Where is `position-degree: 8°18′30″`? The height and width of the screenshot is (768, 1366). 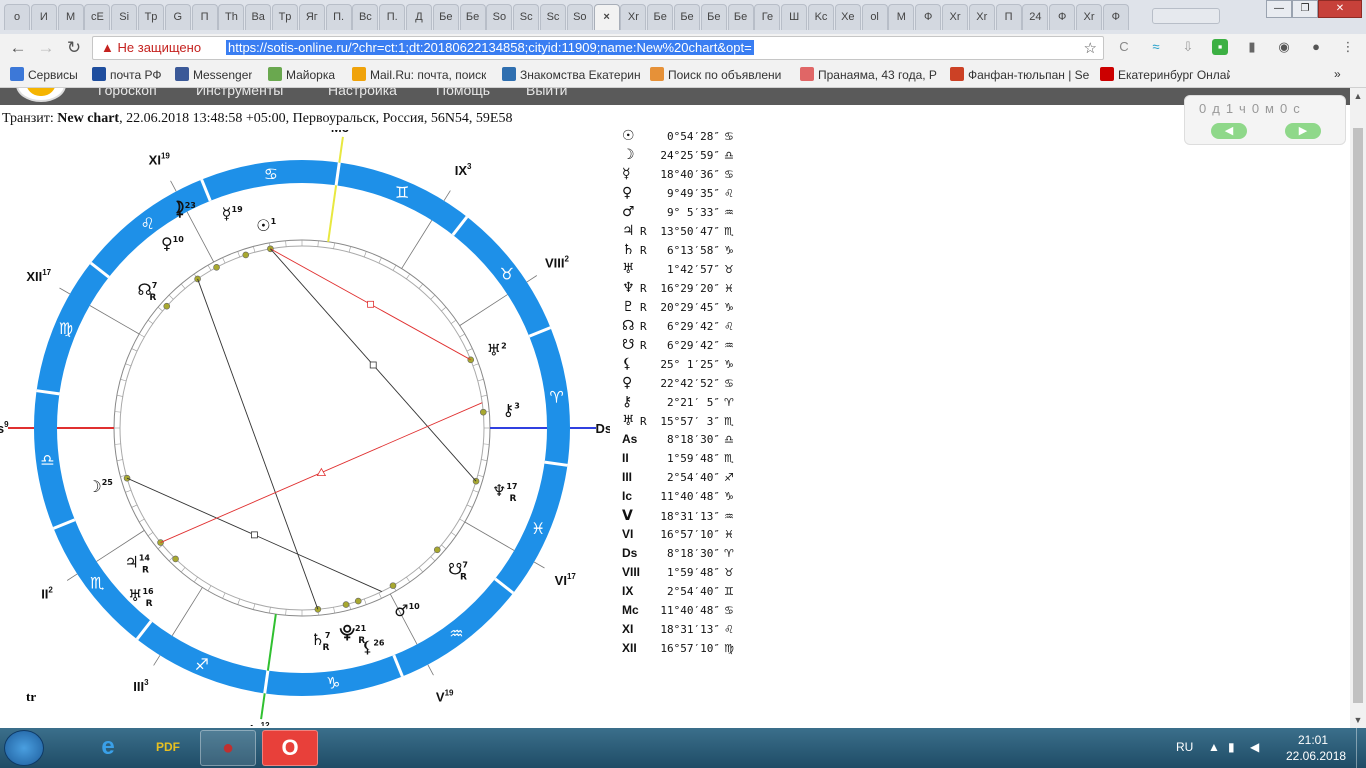
position-degree: 8°18′30″ is located at coordinates (693, 439).